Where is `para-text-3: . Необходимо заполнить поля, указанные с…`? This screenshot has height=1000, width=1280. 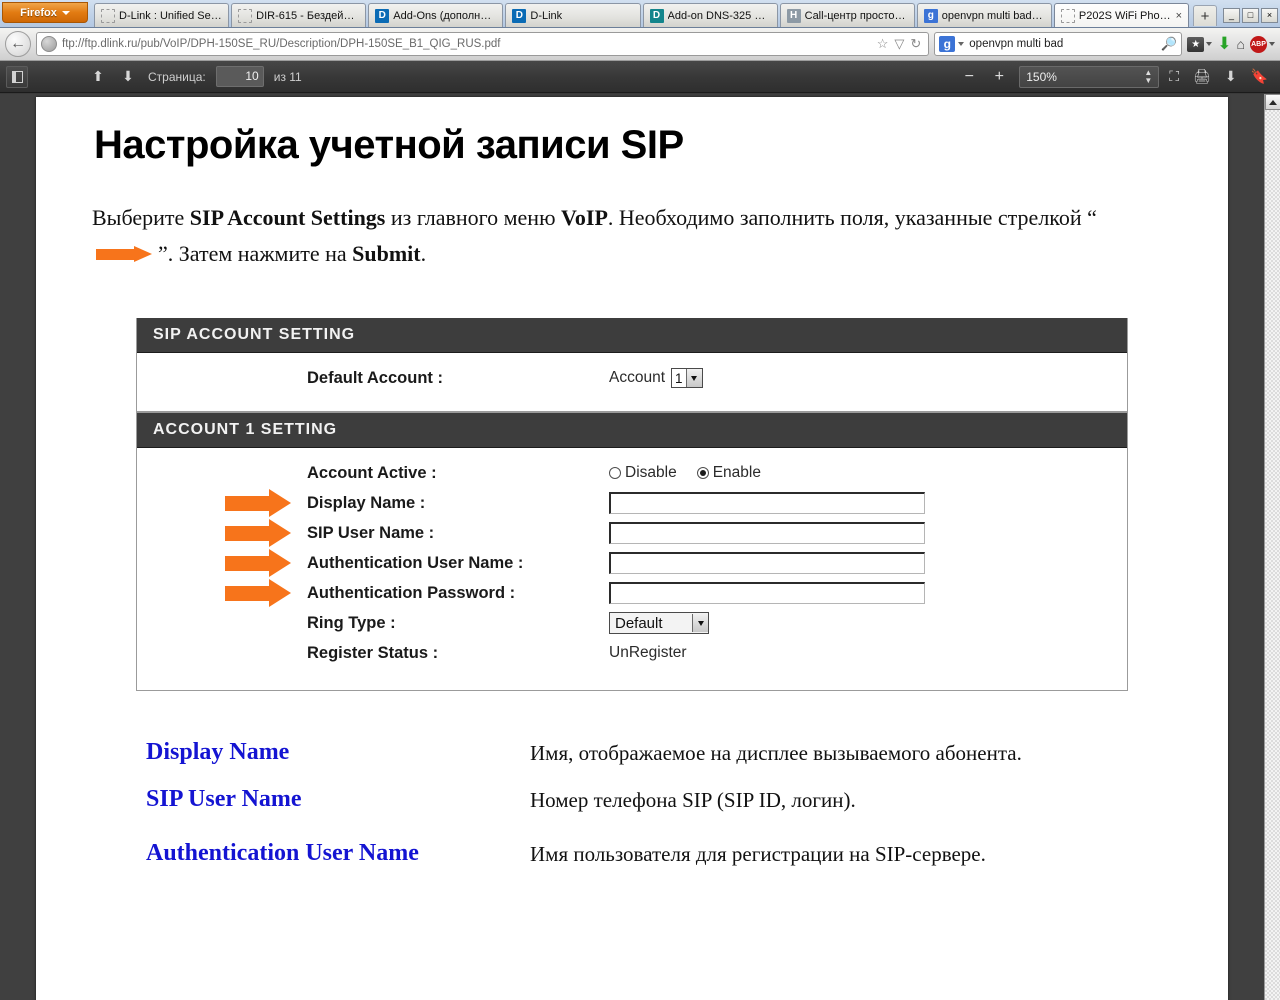
para-text-3: . Необходимо заполнить поля, указанные с… is located at coordinates (852, 217).